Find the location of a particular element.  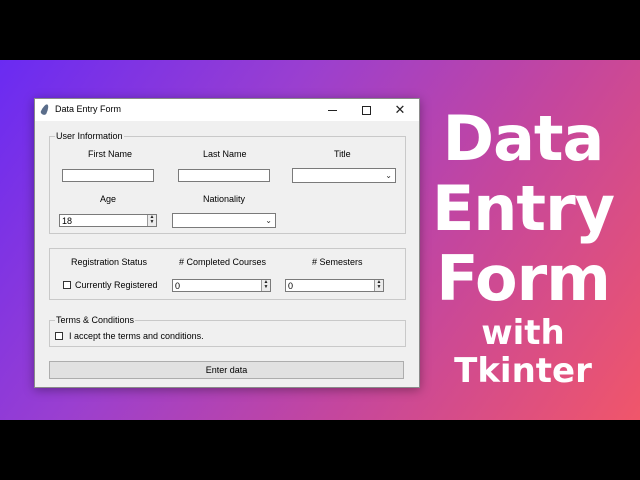

completed-courses-spinbox-down-arrow-icon: ▼ is located at coordinates (266, 287).